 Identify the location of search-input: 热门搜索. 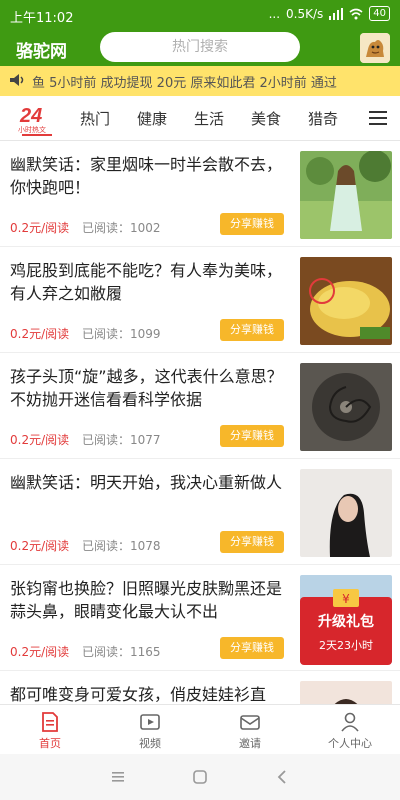
(200, 47).